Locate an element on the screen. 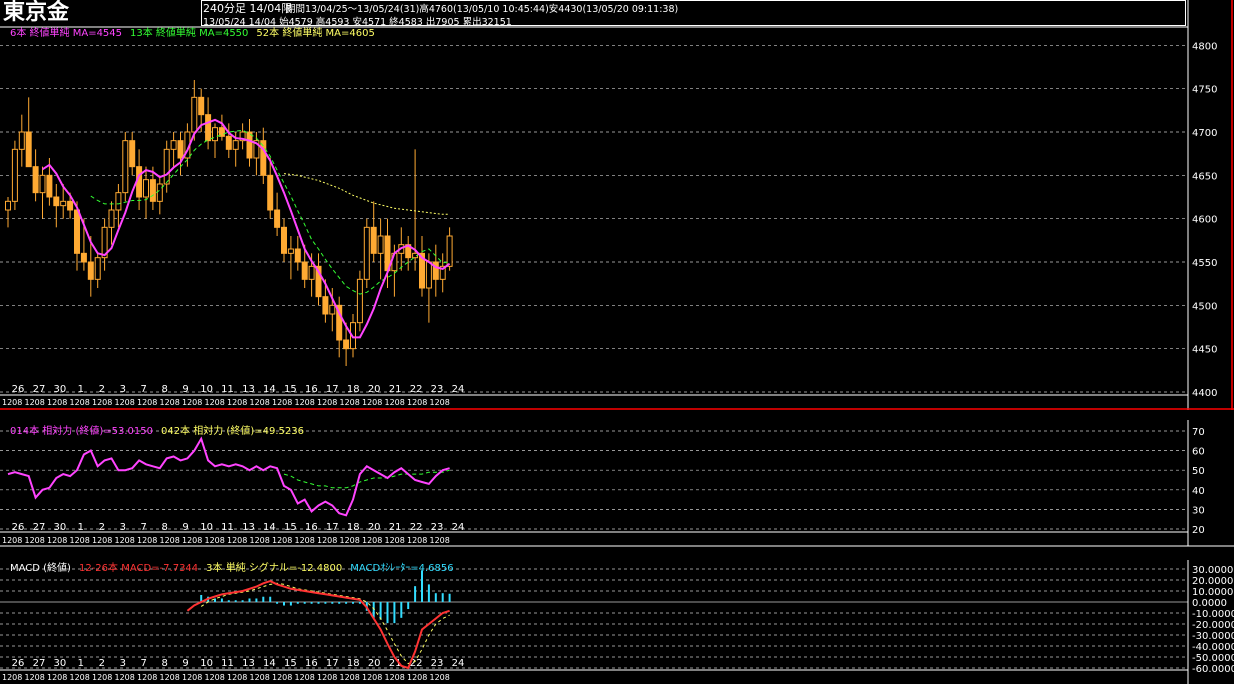 Image resolution: width=1234 pixels, height=684 pixels. price-tick-label: 4550 is located at coordinates (1204, 263).